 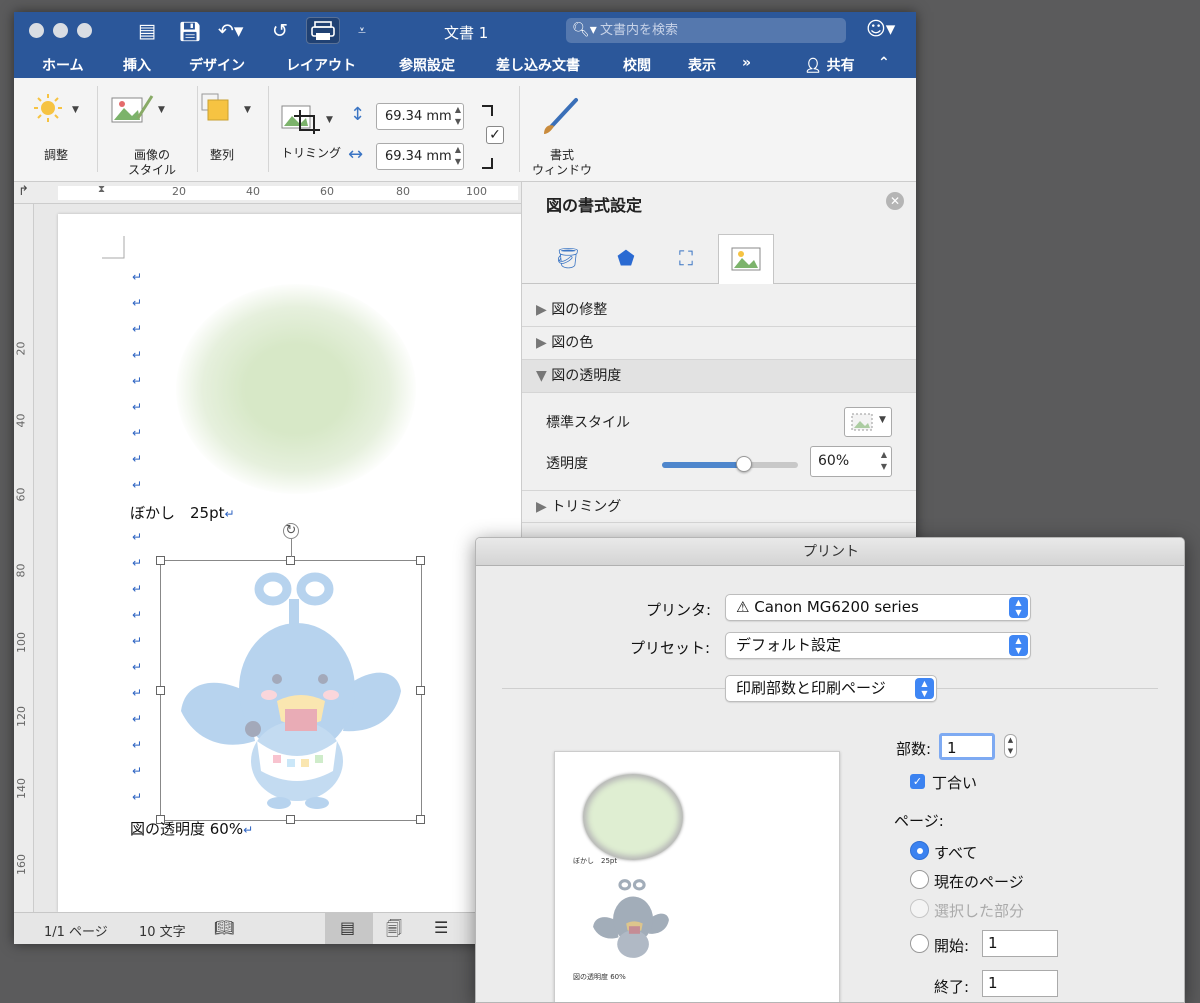 I want to click on blurred-circle-image, so click(x=296, y=389).